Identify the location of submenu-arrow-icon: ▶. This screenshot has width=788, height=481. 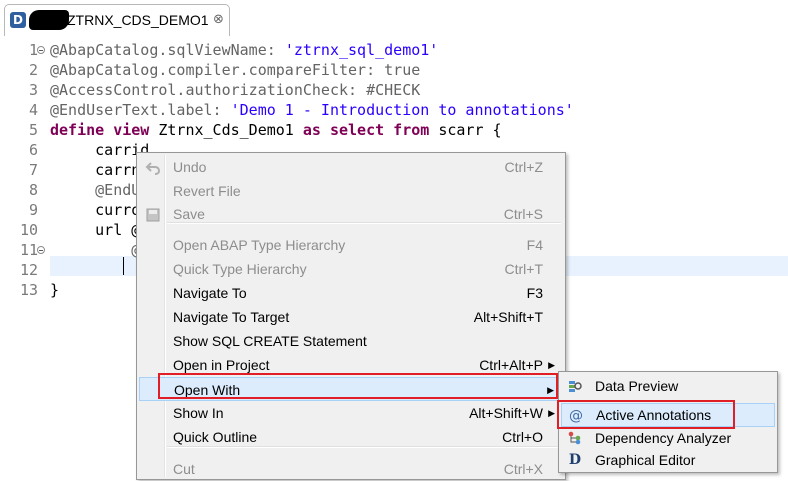
(551, 413).